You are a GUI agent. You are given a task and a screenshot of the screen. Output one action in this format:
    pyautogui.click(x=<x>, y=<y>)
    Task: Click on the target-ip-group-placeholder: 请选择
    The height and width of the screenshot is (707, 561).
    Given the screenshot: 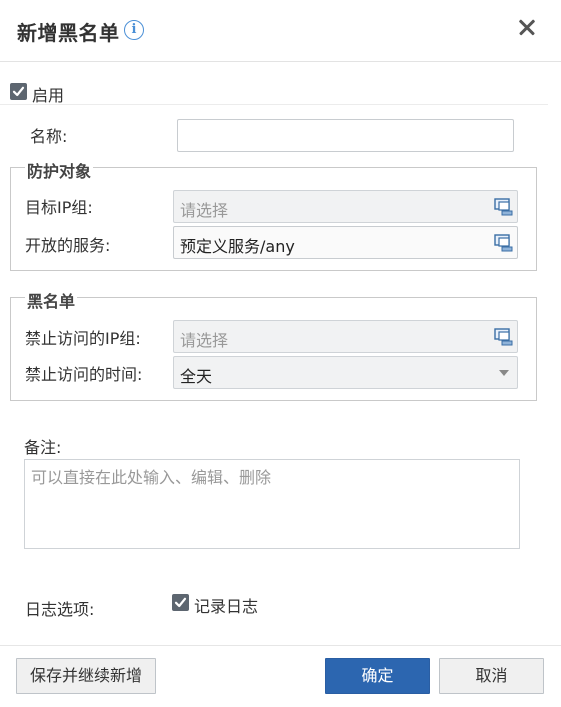 What is the action you would take?
    pyautogui.click(x=204, y=210)
    